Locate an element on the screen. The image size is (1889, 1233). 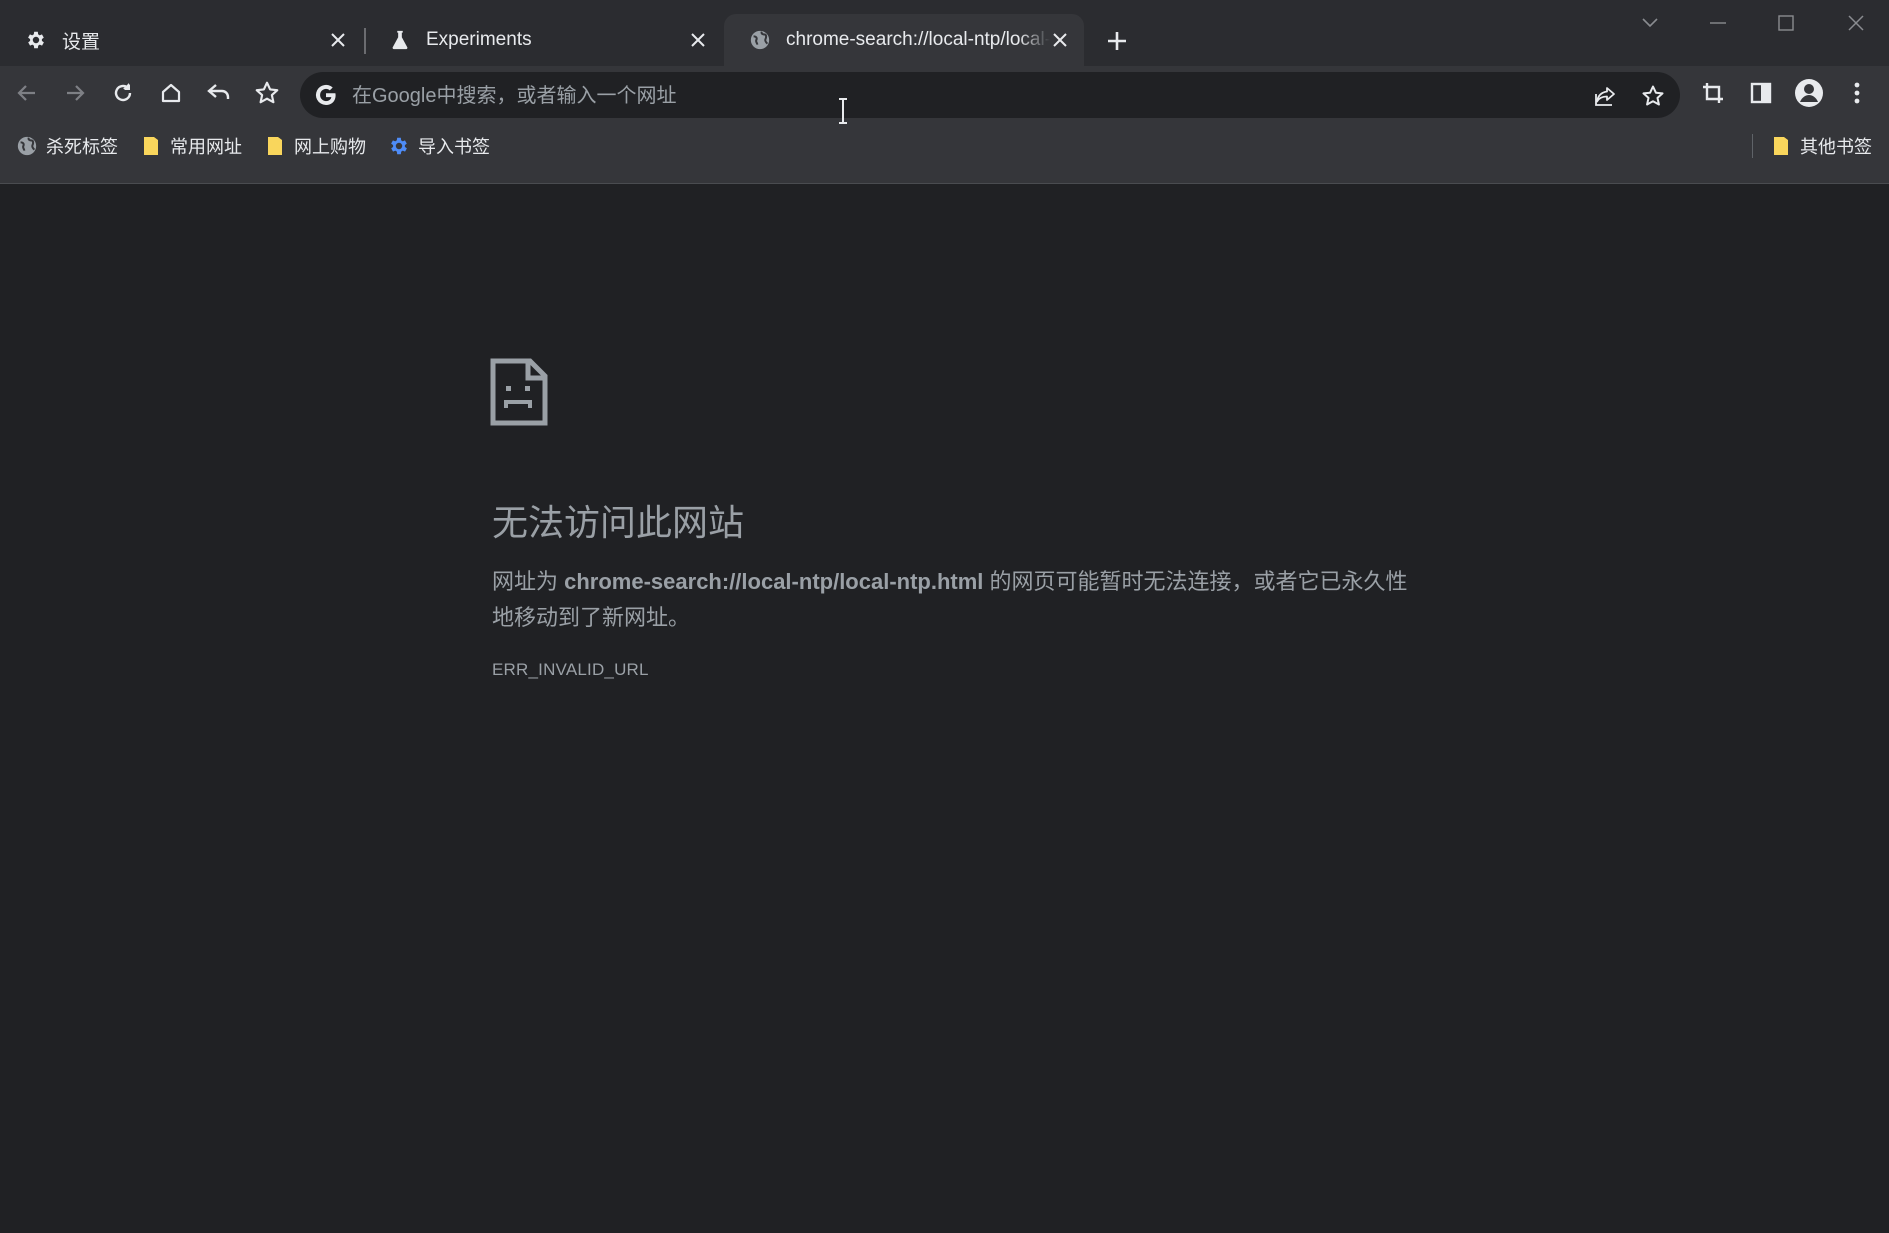
side-panel-icon is located at coordinates (1761, 93).